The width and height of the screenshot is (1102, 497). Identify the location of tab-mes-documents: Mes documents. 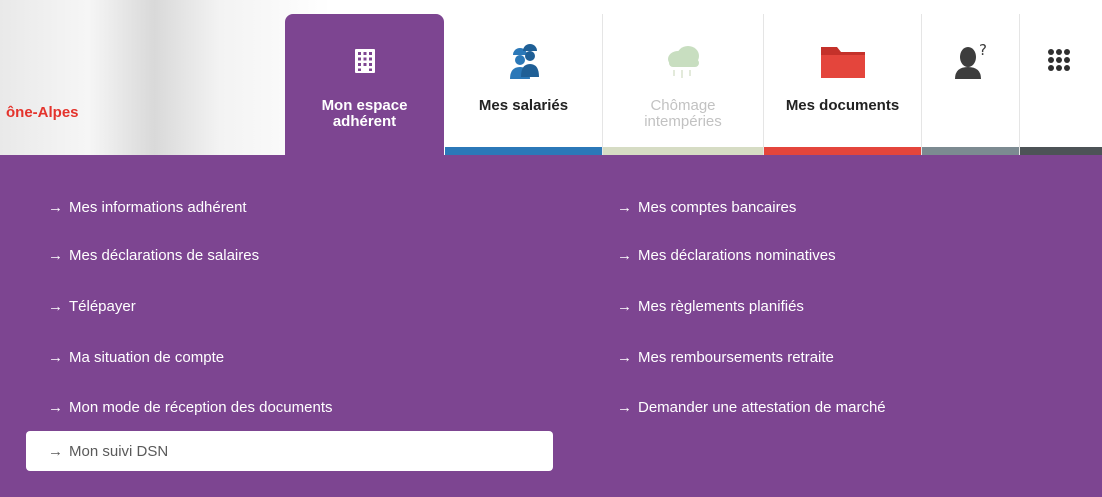
(843, 84).